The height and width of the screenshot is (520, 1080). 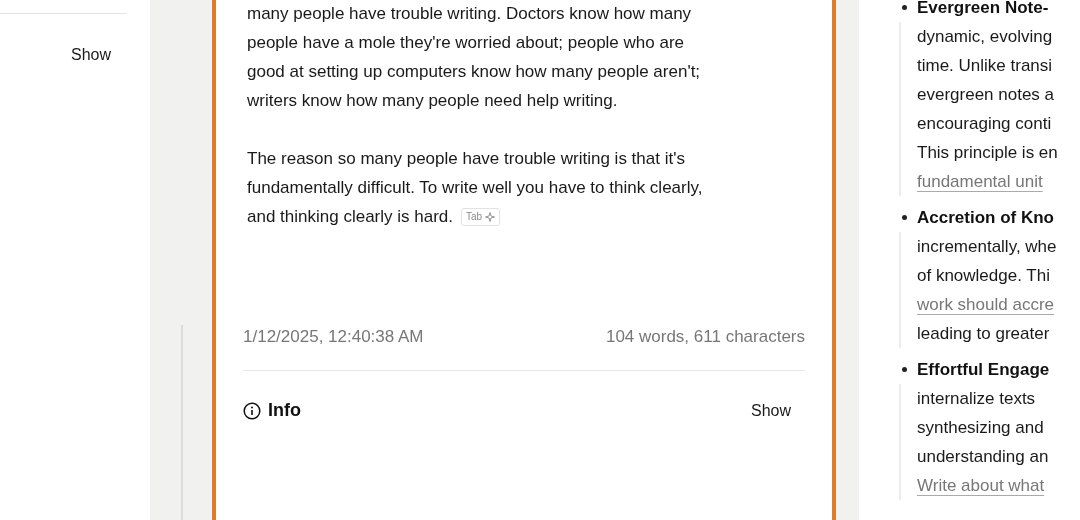 I want to click on note-link: work should accre, so click(x=985, y=304).